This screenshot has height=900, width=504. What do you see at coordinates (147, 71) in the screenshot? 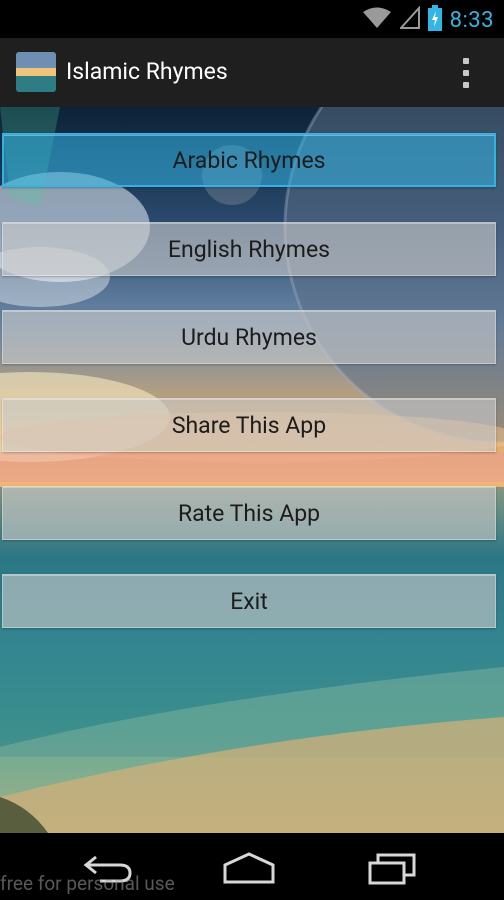
I see `app-title: Islamic Rhymes` at bounding box center [147, 71].